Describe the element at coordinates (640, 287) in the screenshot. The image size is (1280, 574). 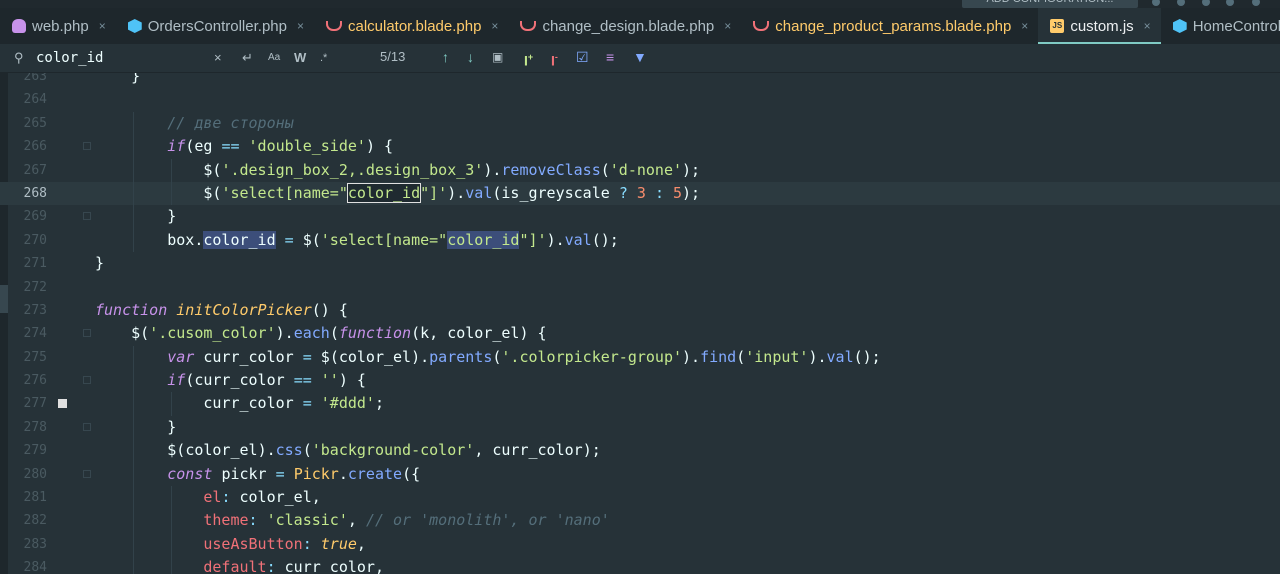
I see `code-line: 272` at that location.